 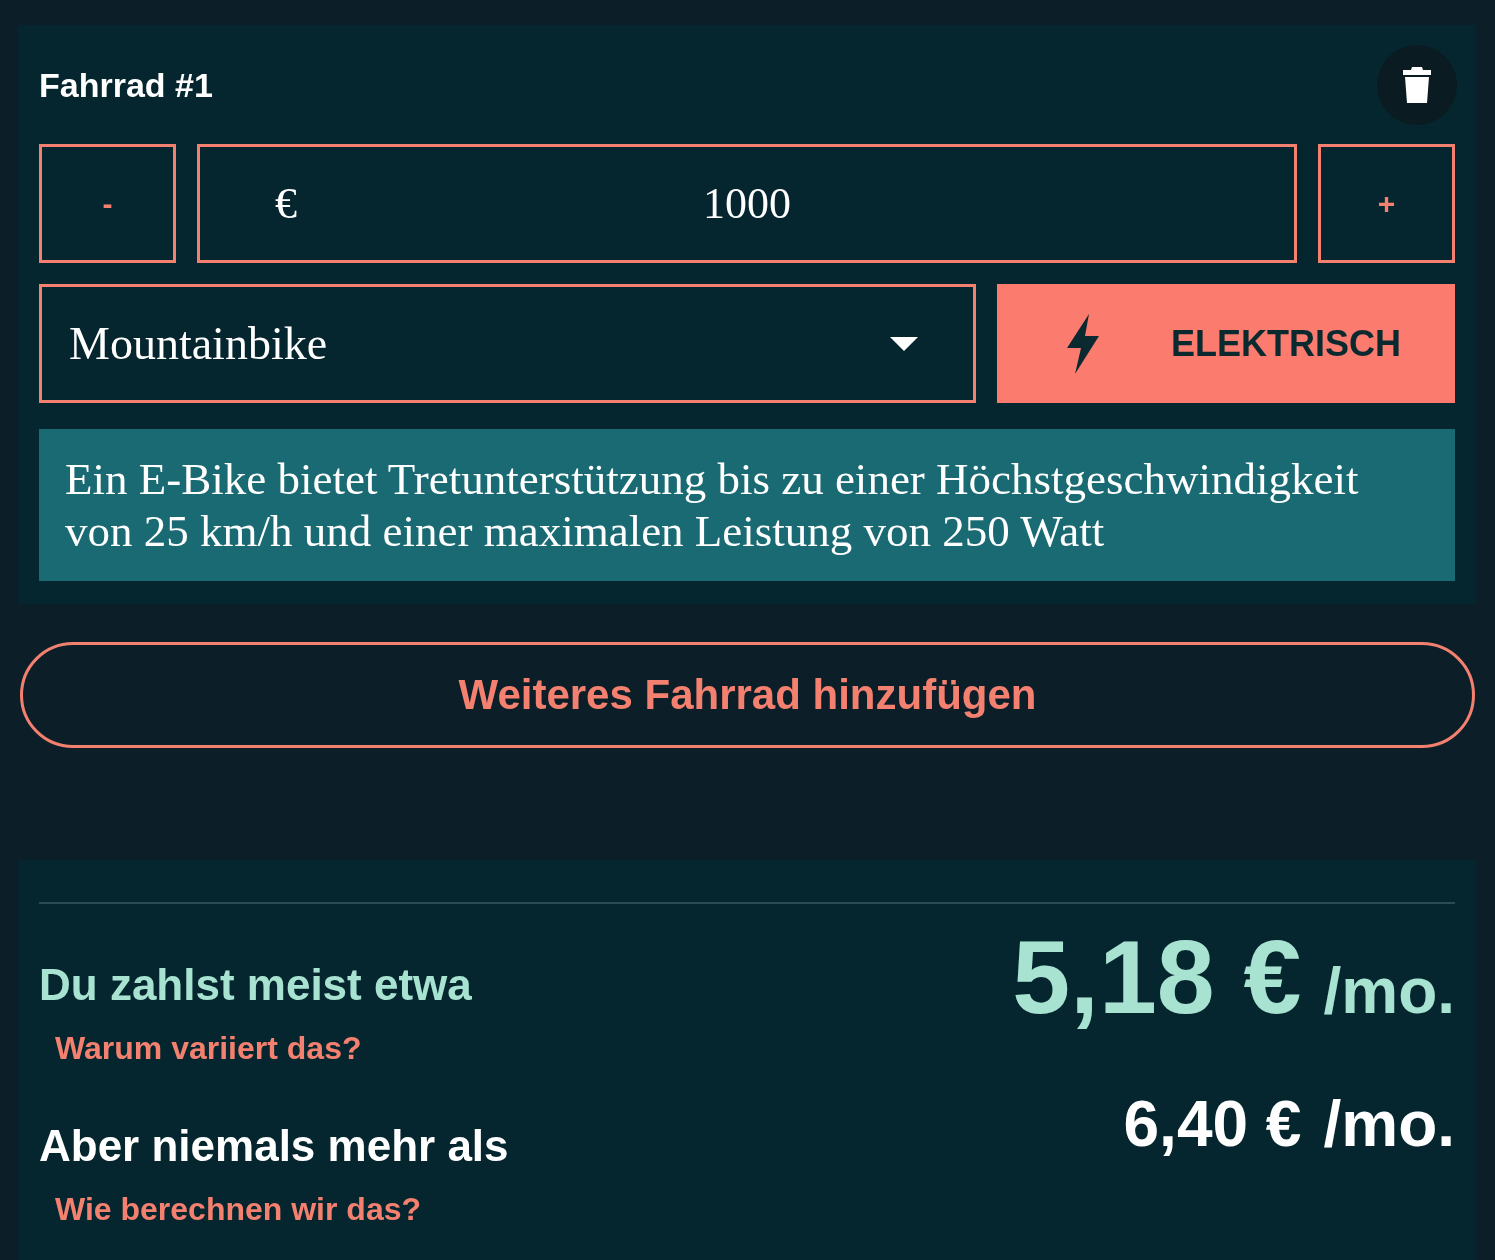 I want to click on info-box: Ein E-Bike bietet Tretunterstützung bis zu einer Höchstgeschwindigkeit von 25 km/h und einer maximalen Leistung von 250 Watt, so click(x=747, y=505).